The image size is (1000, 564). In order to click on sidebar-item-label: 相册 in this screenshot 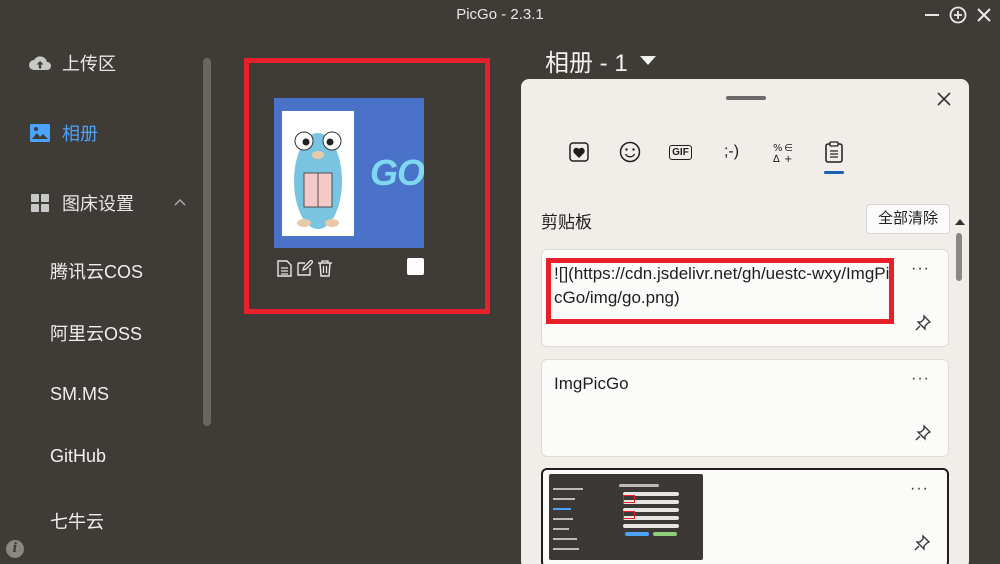, I will do `click(80, 134)`.